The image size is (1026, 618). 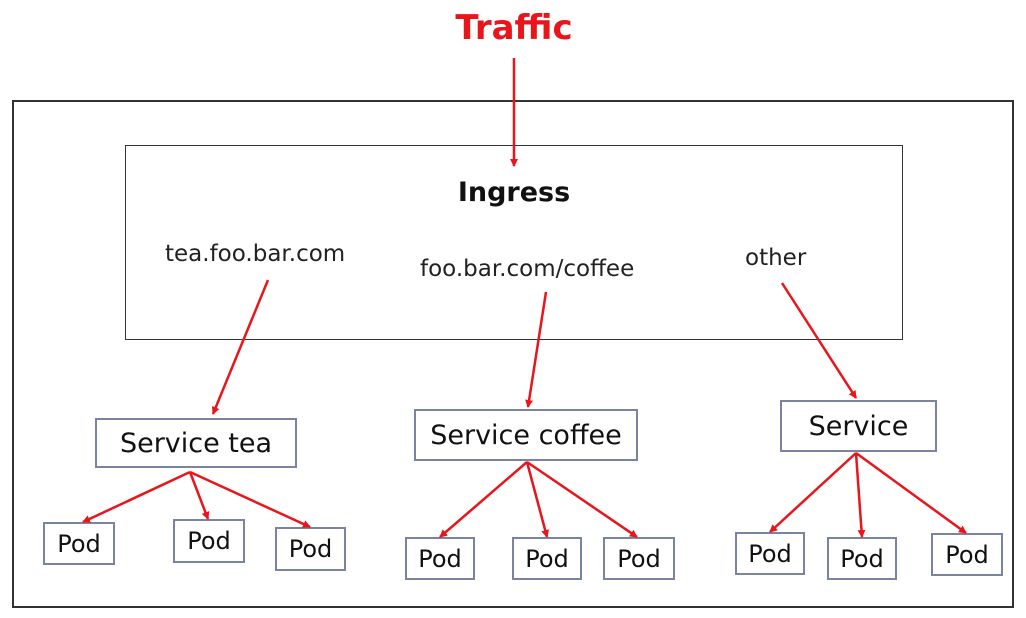 What do you see at coordinates (240, 347) in the screenshot?
I see `rule-tea-arrow` at bounding box center [240, 347].